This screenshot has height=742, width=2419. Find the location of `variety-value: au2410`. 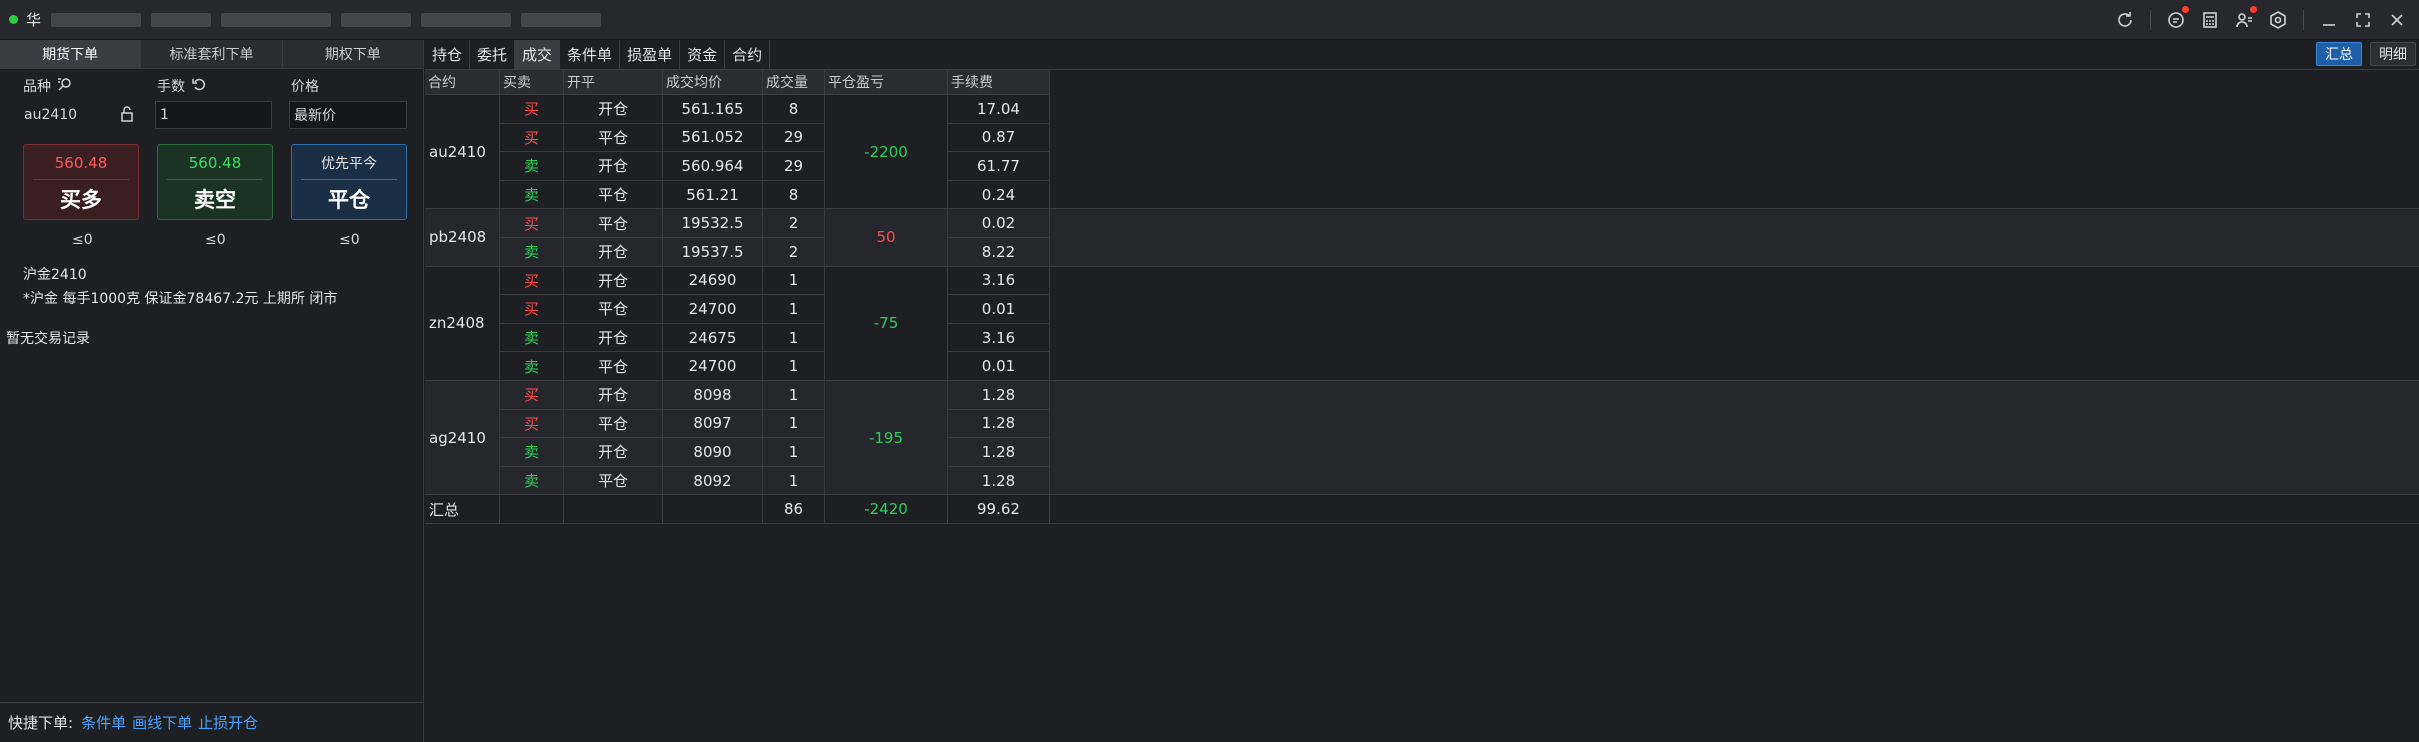

variety-value: au2410 is located at coordinates (51, 115).